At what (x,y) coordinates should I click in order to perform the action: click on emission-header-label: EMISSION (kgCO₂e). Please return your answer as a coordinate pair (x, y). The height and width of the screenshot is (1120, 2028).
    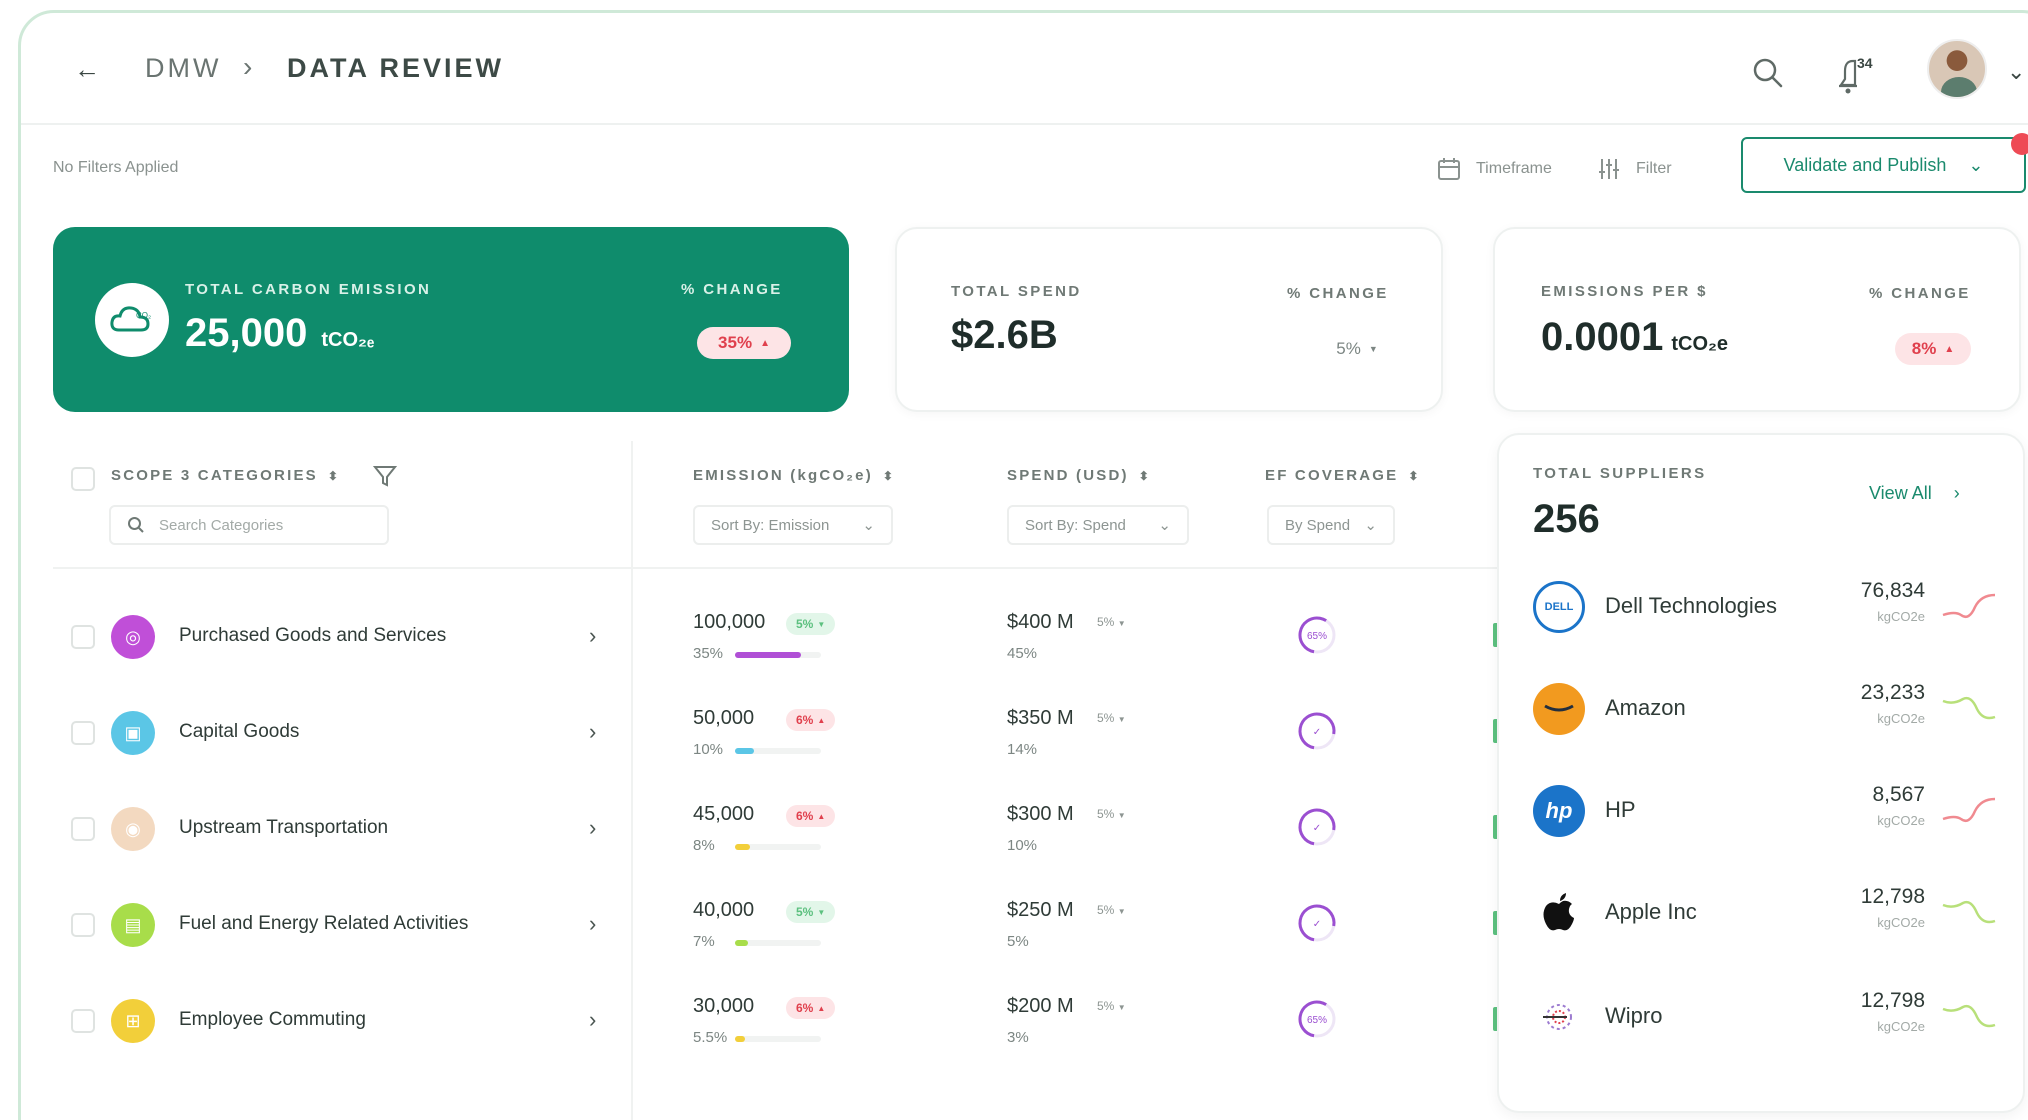
    Looking at the image, I should click on (783, 475).